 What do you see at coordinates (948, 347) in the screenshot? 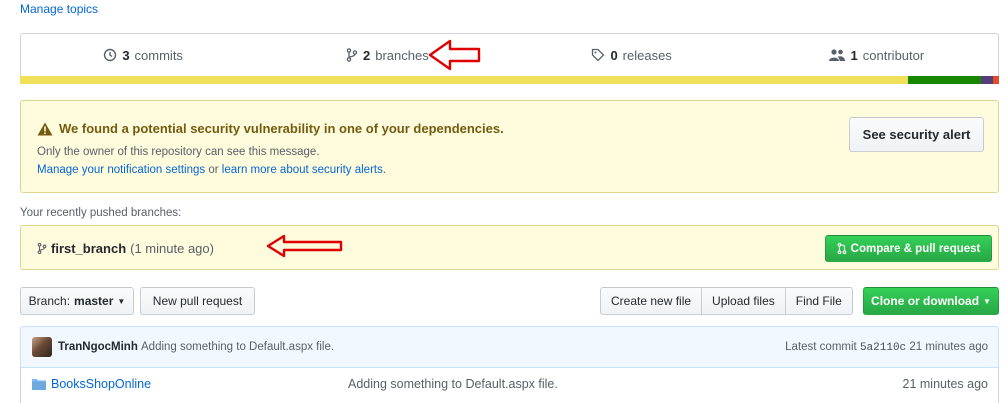
I see `commit-age: 21 minutes ago` at bounding box center [948, 347].